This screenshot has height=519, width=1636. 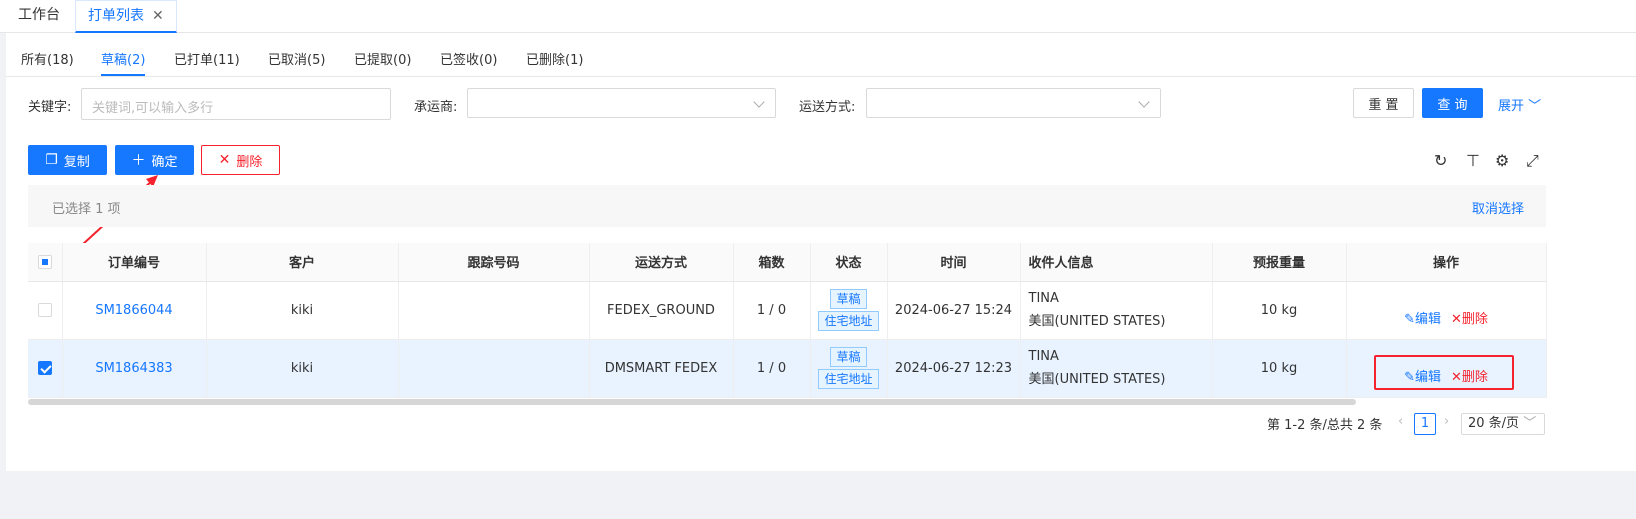 I want to click on time-cell: 2024-06-27 12:23, so click(x=954, y=368).